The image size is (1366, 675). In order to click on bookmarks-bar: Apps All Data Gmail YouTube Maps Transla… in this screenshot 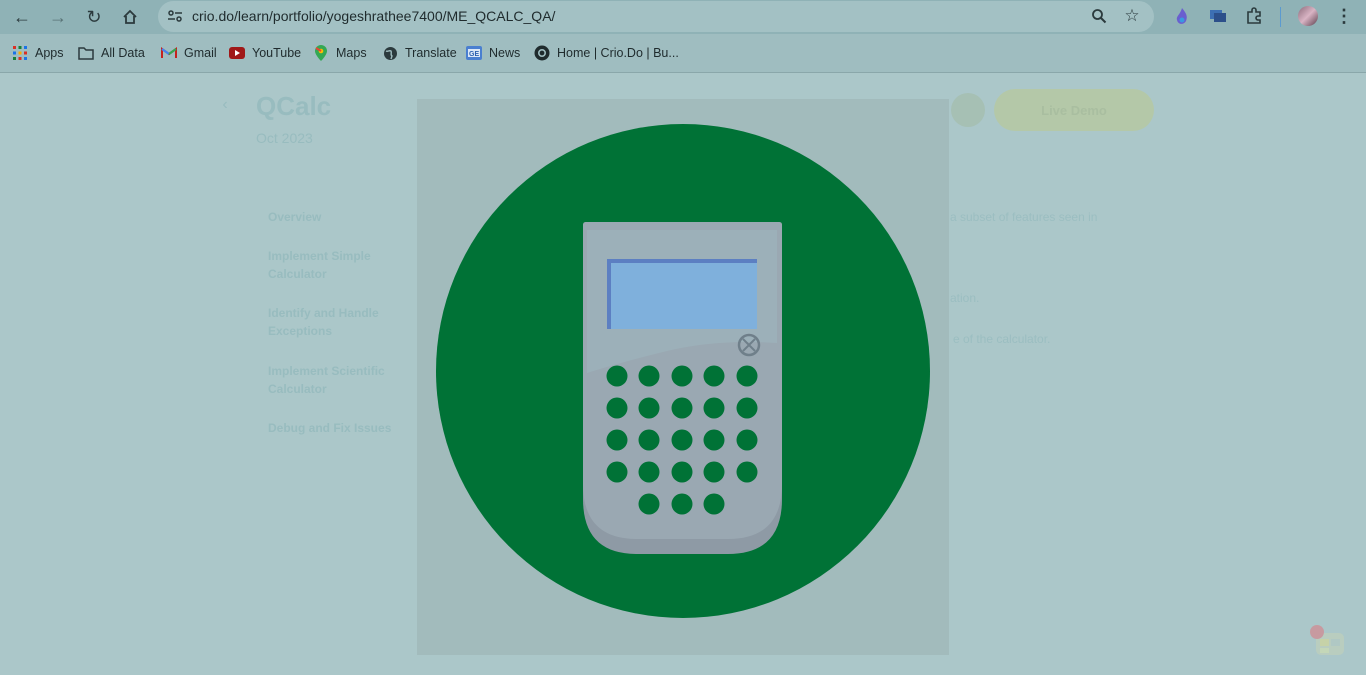, I will do `click(683, 53)`.